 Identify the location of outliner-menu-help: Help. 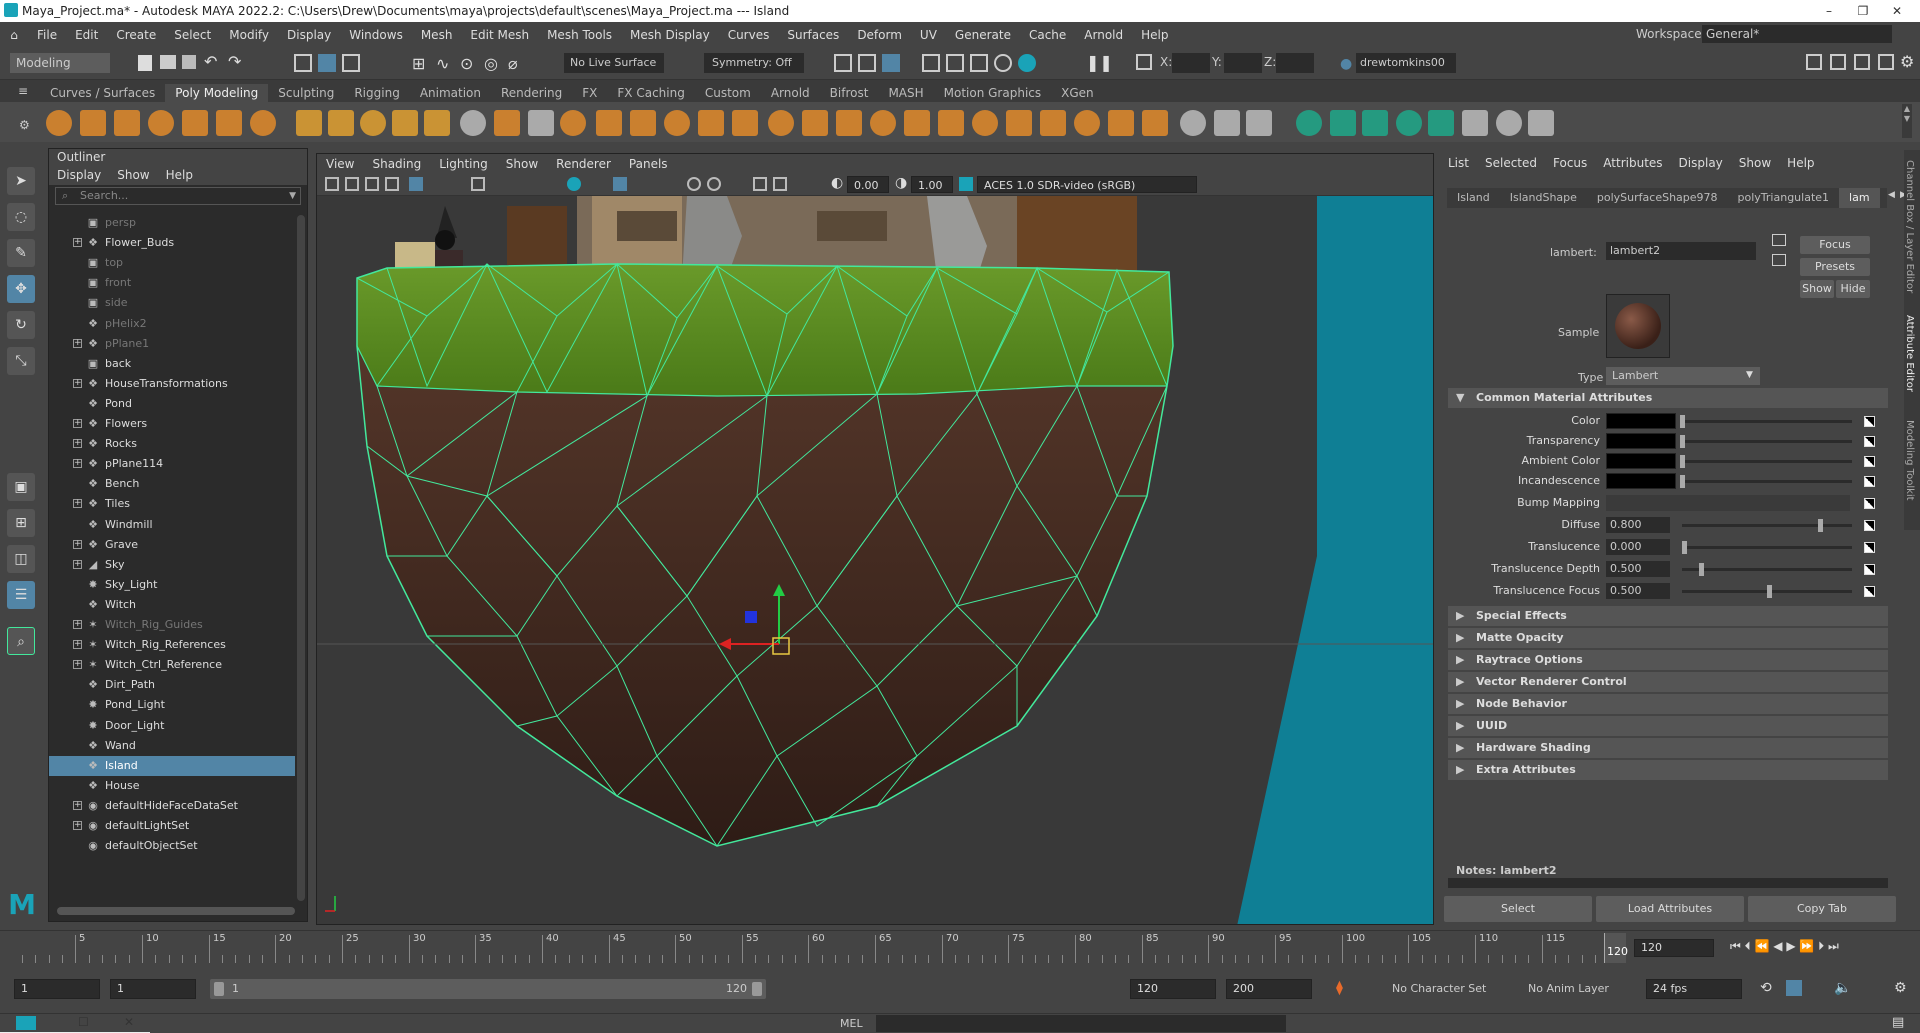
(179, 175).